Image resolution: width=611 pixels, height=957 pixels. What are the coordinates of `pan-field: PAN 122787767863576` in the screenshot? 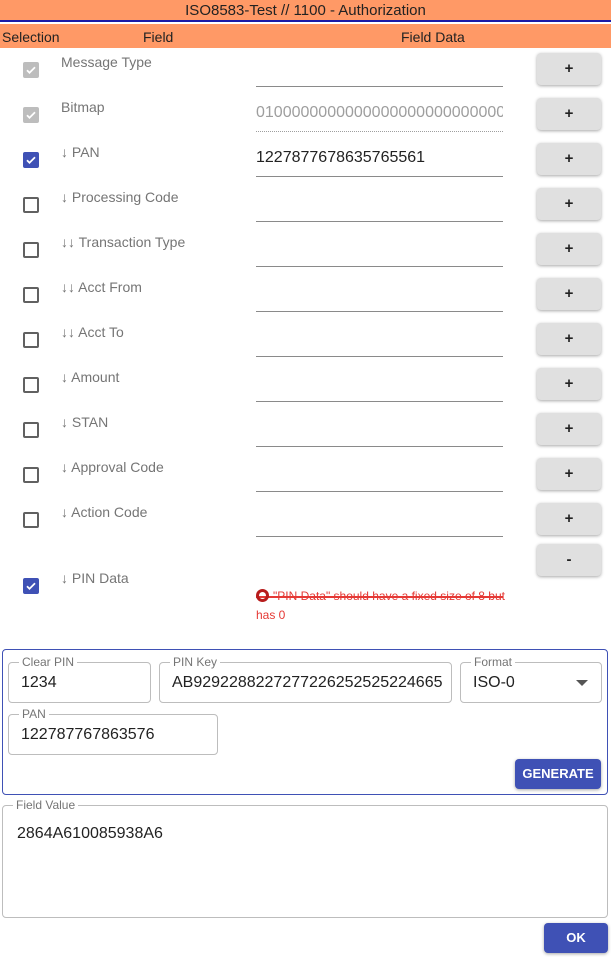 It's located at (113, 731).